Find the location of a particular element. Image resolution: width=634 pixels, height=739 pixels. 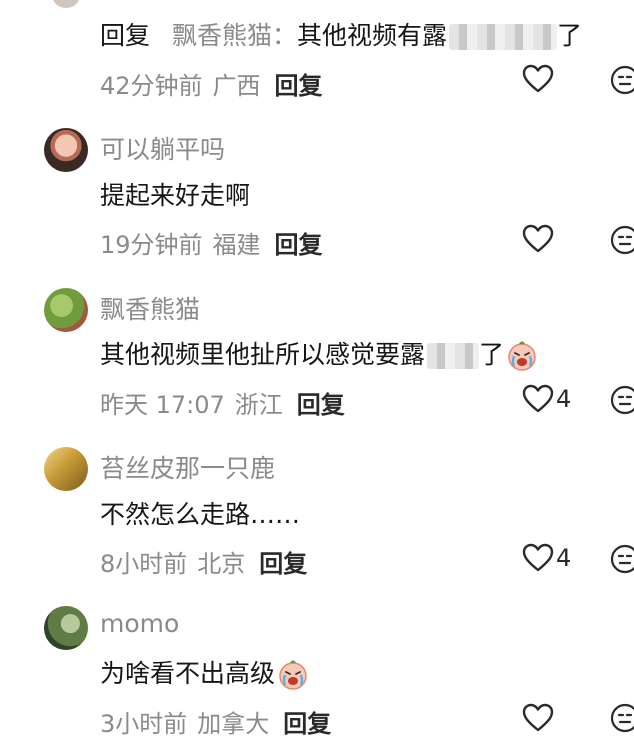

comment-location: 广西 is located at coordinates (236, 86).